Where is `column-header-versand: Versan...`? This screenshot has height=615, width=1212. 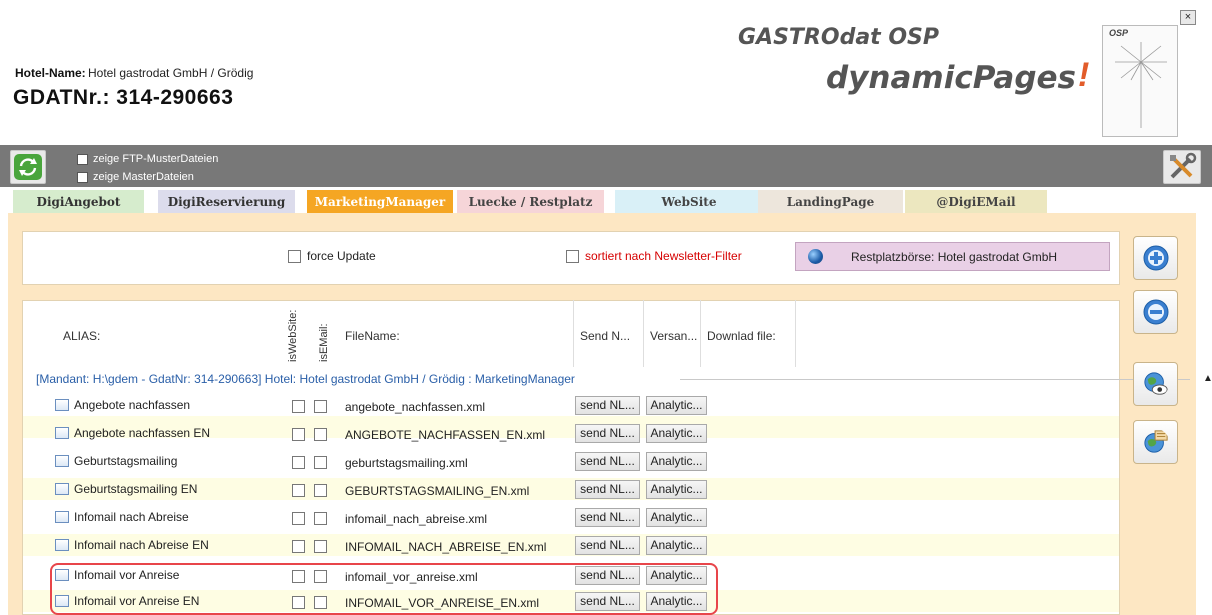 column-header-versand: Versan... is located at coordinates (673, 336).